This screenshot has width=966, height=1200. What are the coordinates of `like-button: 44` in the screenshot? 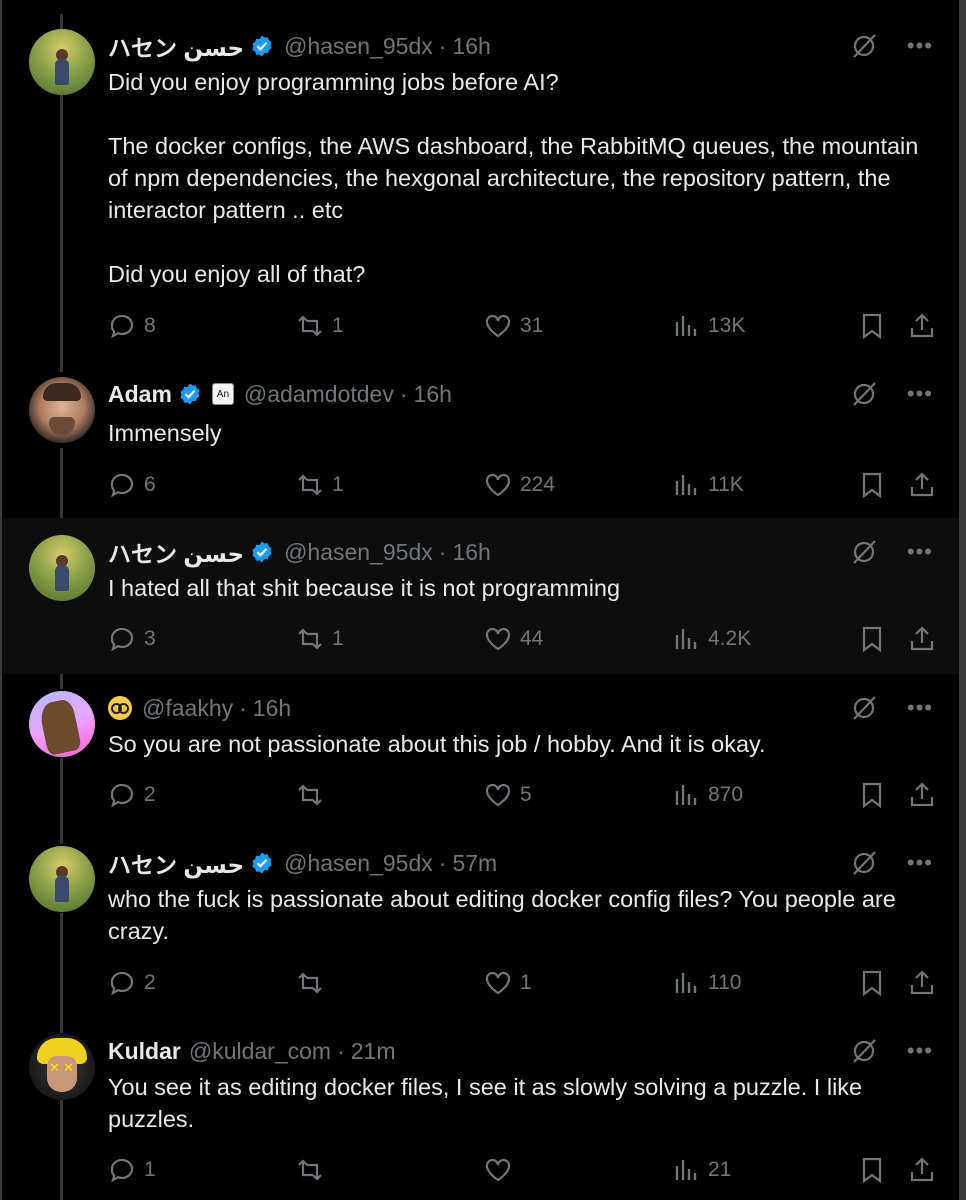 It's located at (513, 639).